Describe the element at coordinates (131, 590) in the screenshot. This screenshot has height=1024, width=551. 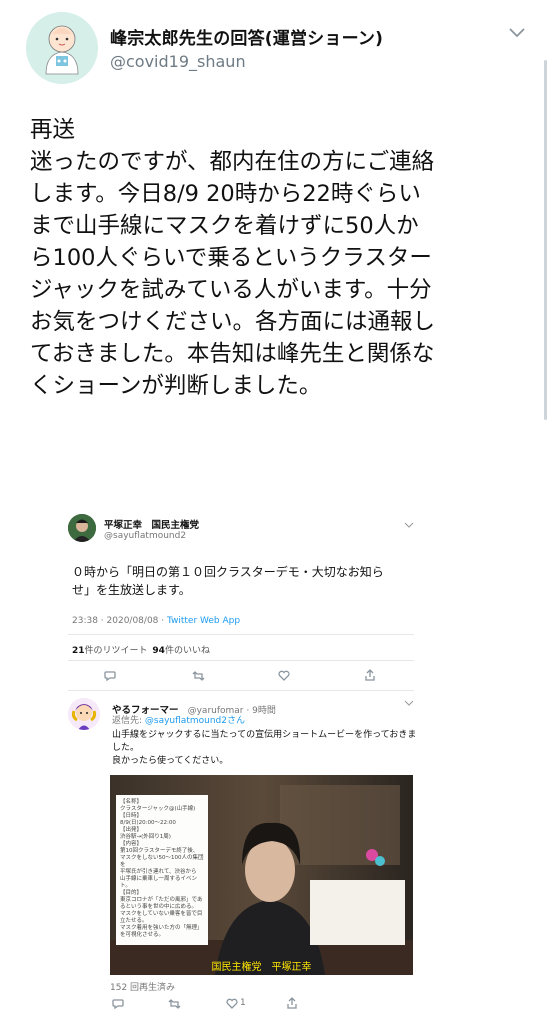
I see `embed-text-line: せ」を生放送します。` at that location.